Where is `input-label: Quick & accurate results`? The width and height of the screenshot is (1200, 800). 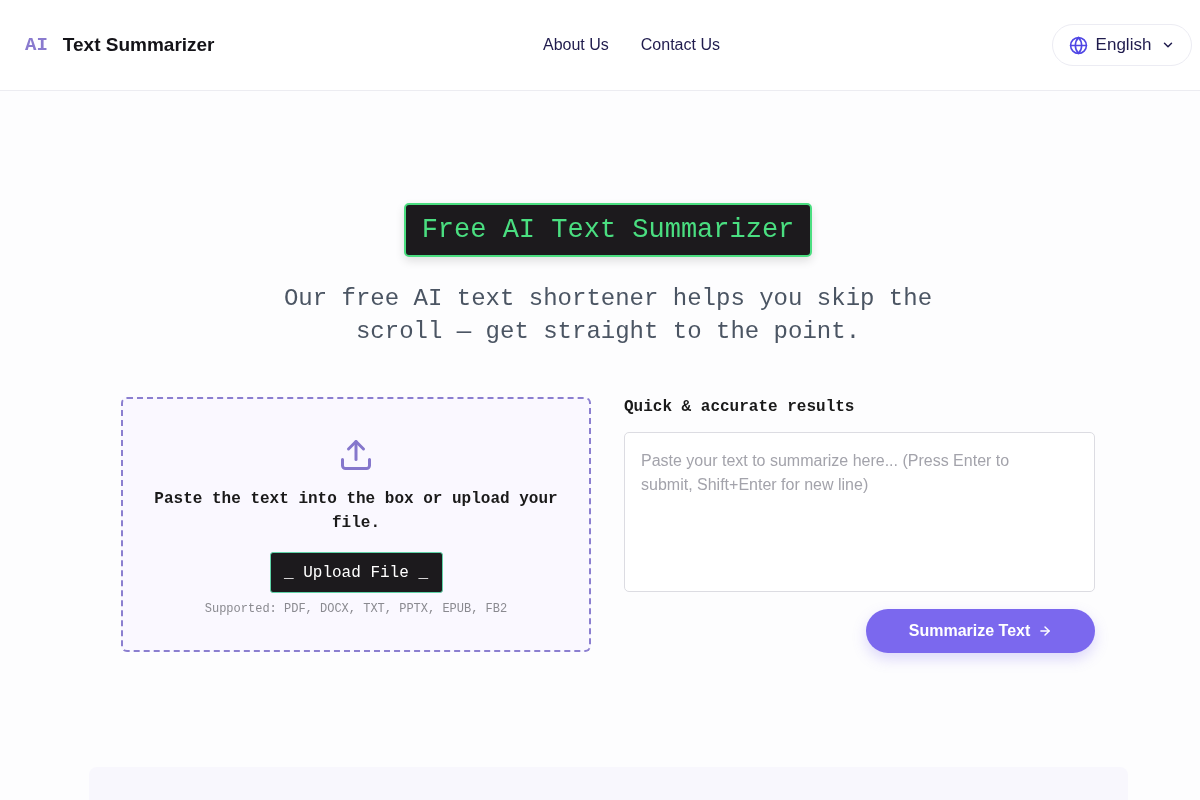 input-label: Quick & accurate results is located at coordinates (739, 407).